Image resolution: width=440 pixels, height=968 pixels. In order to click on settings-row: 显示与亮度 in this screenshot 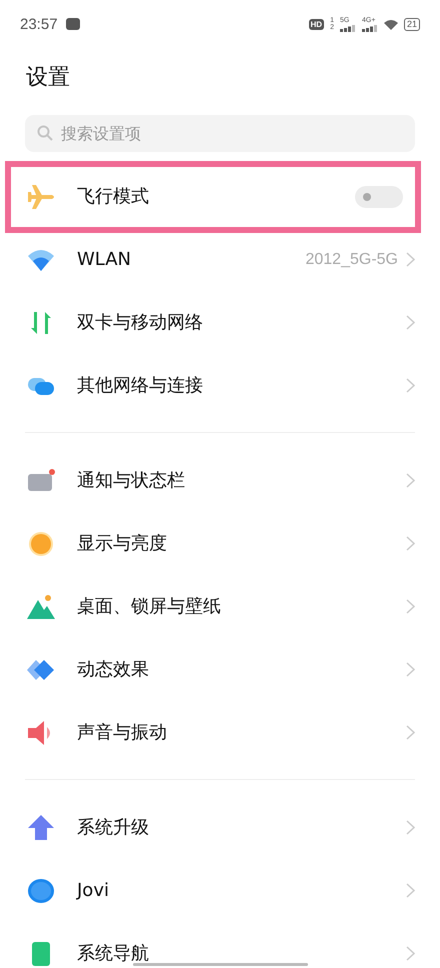, I will do `click(220, 543)`.